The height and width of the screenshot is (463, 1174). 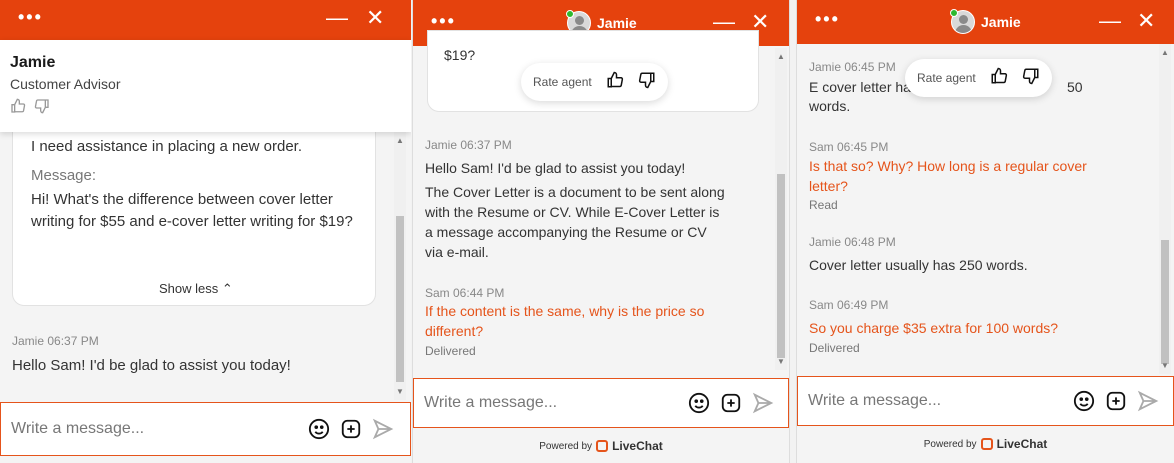 I want to click on message-meta: Sam 06:44 PM, so click(x=465, y=293).